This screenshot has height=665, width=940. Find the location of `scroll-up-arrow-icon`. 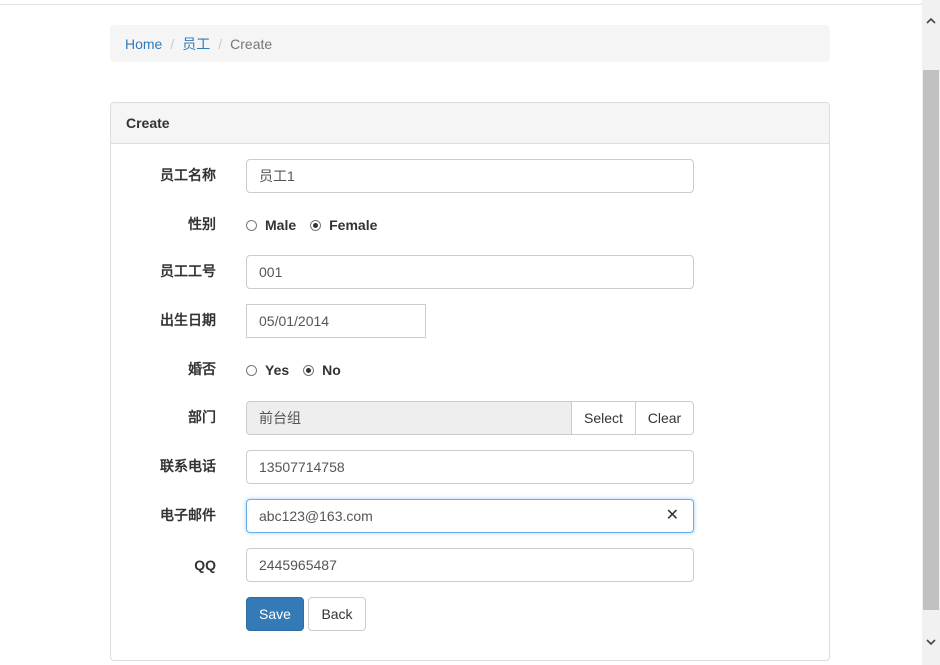

scroll-up-arrow-icon is located at coordinates (931, 20).